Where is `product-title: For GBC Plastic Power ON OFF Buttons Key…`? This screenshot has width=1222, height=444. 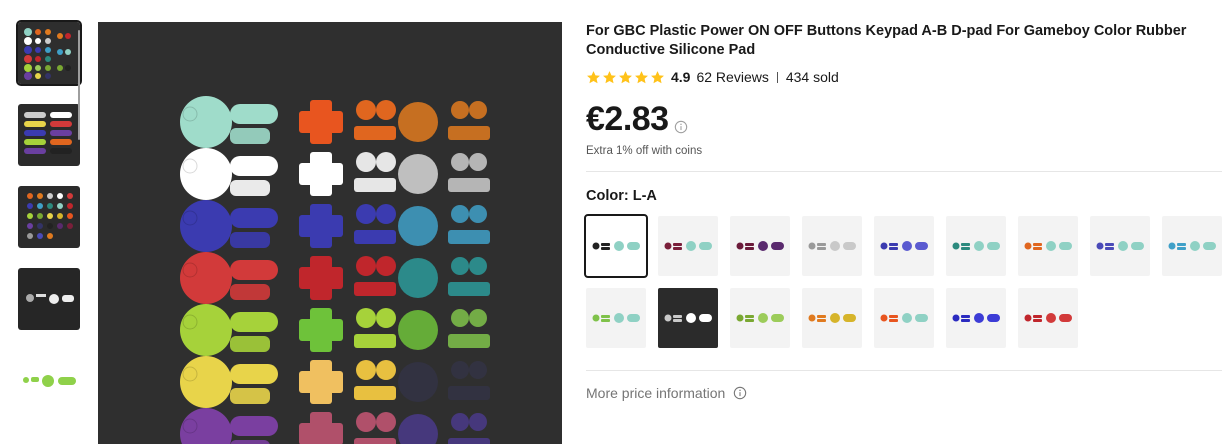 product-title: For GBC Plastic Power ON OFF Buttons Key… is located at coordinates (886, 40).